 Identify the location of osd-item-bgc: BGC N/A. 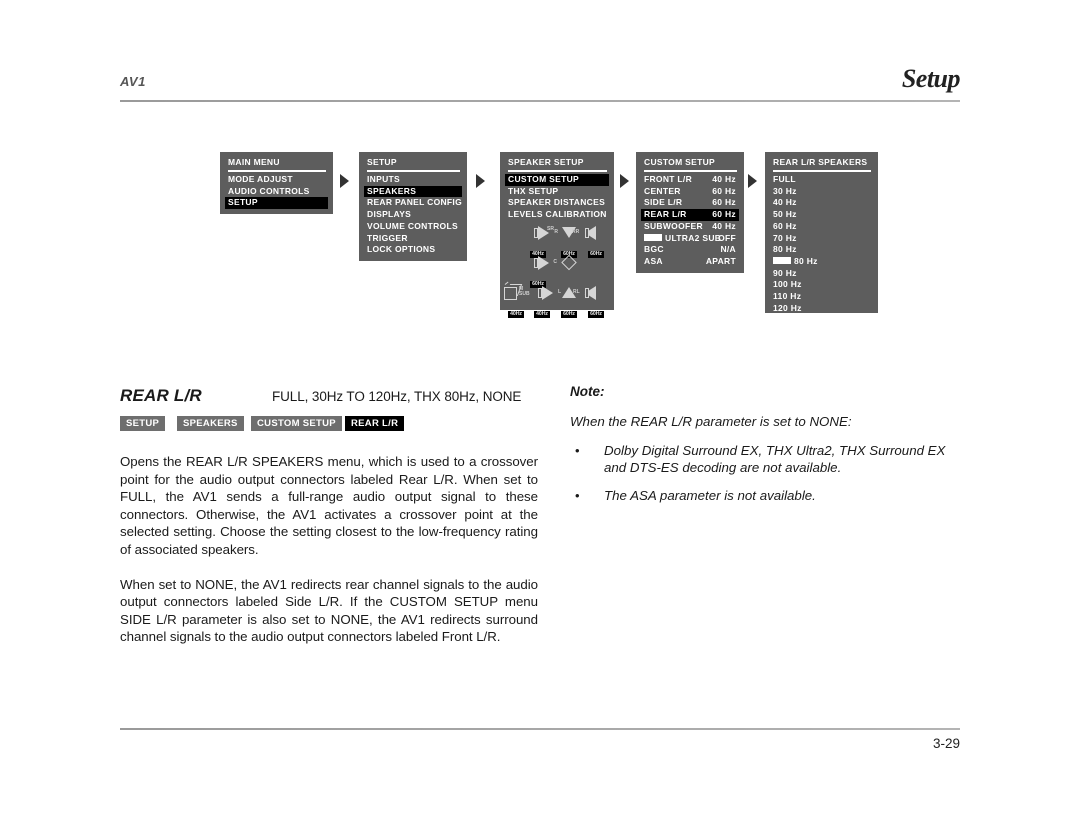
(690, 250).